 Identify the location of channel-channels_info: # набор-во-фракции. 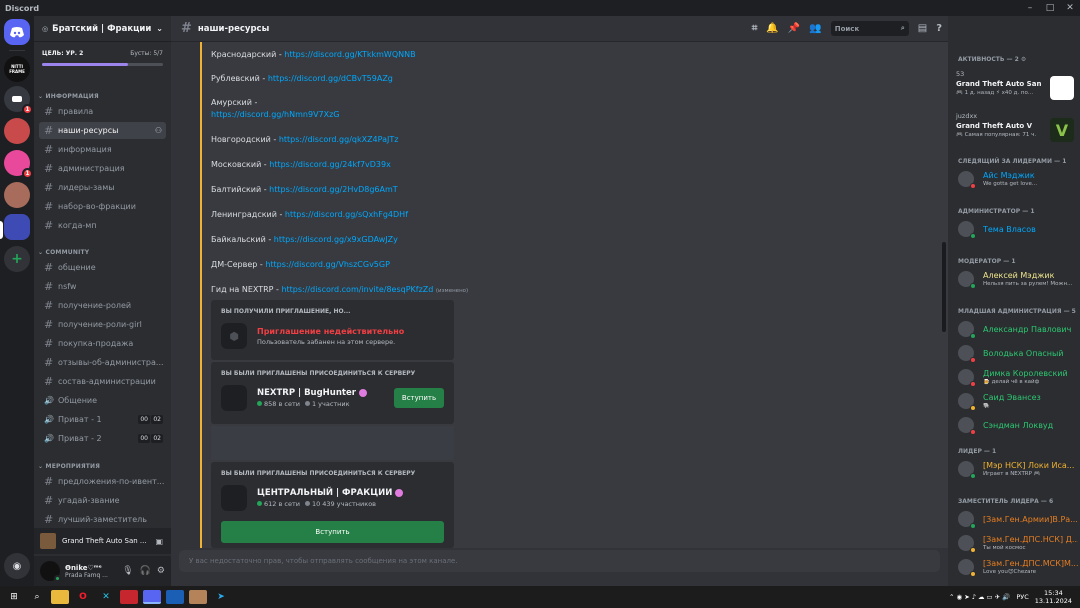
(102, 206).